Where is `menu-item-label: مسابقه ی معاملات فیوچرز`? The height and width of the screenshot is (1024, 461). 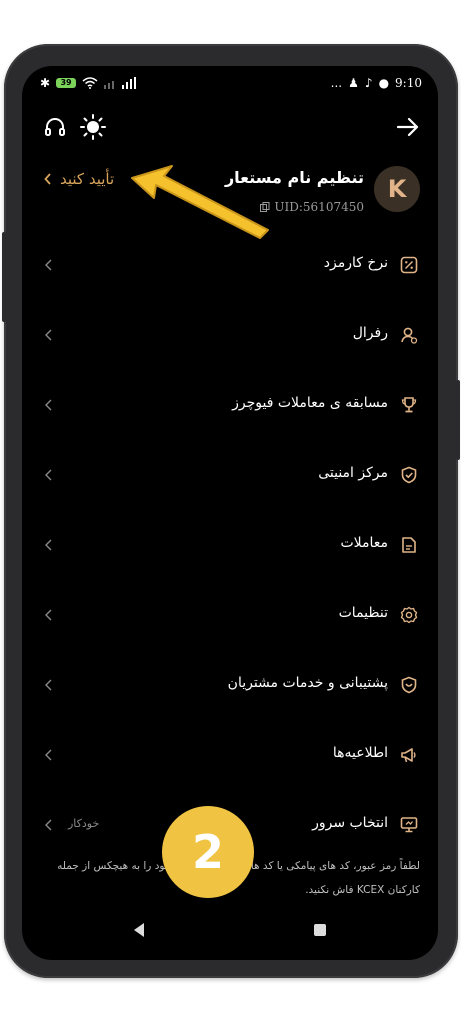 menu-item-label: مسابقه ی معاملات فیوچرز is located at coordinates (310, 403).